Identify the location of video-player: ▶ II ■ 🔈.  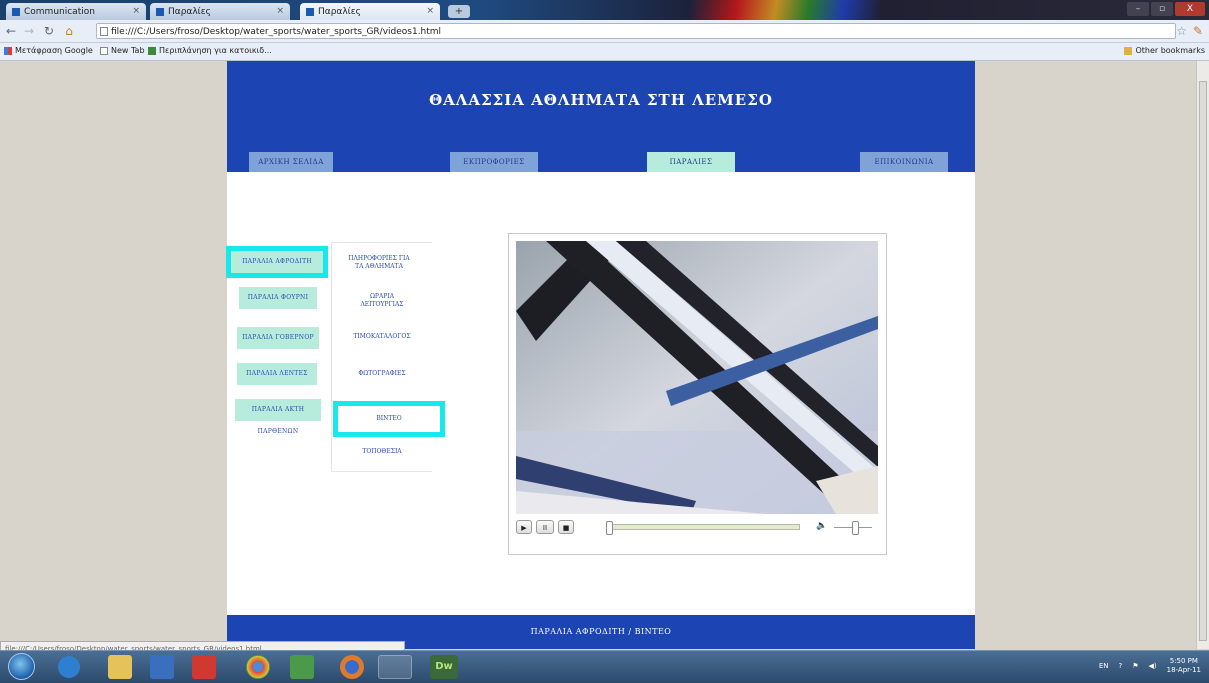
(697, 394).